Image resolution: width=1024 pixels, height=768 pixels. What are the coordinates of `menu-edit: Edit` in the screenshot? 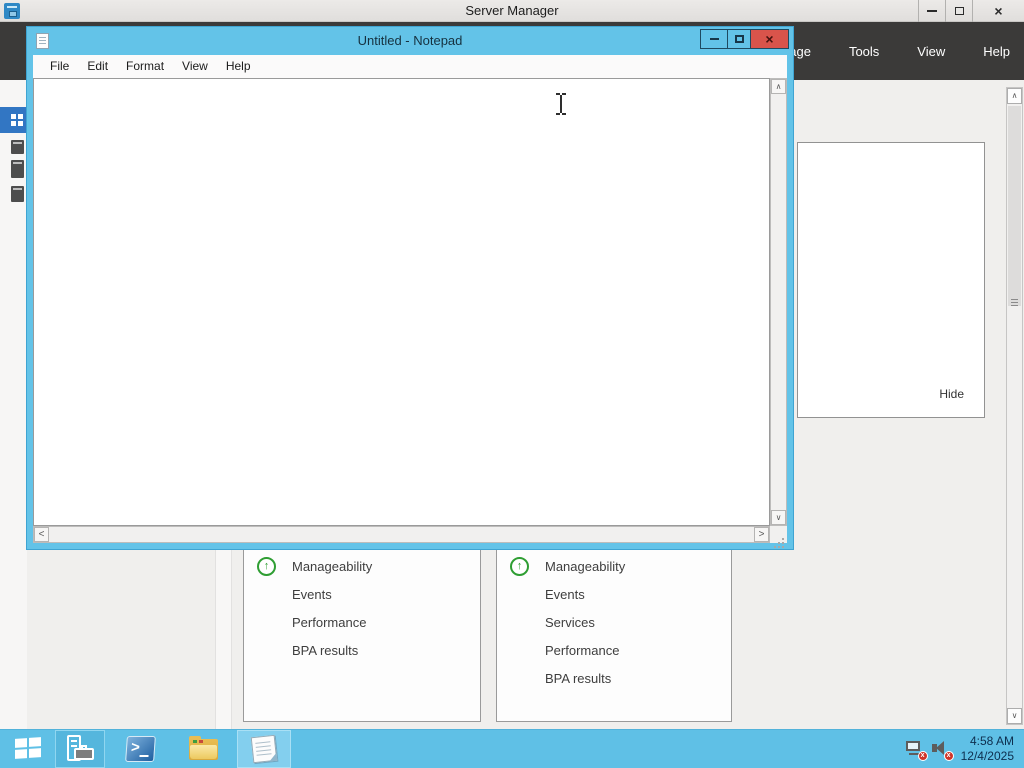 It's located at (97, 66).